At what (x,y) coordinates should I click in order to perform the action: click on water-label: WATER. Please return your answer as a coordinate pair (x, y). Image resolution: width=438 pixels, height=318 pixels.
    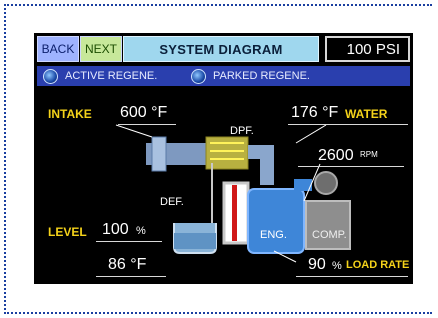
    Looking at the image, I should click on (366, 114).